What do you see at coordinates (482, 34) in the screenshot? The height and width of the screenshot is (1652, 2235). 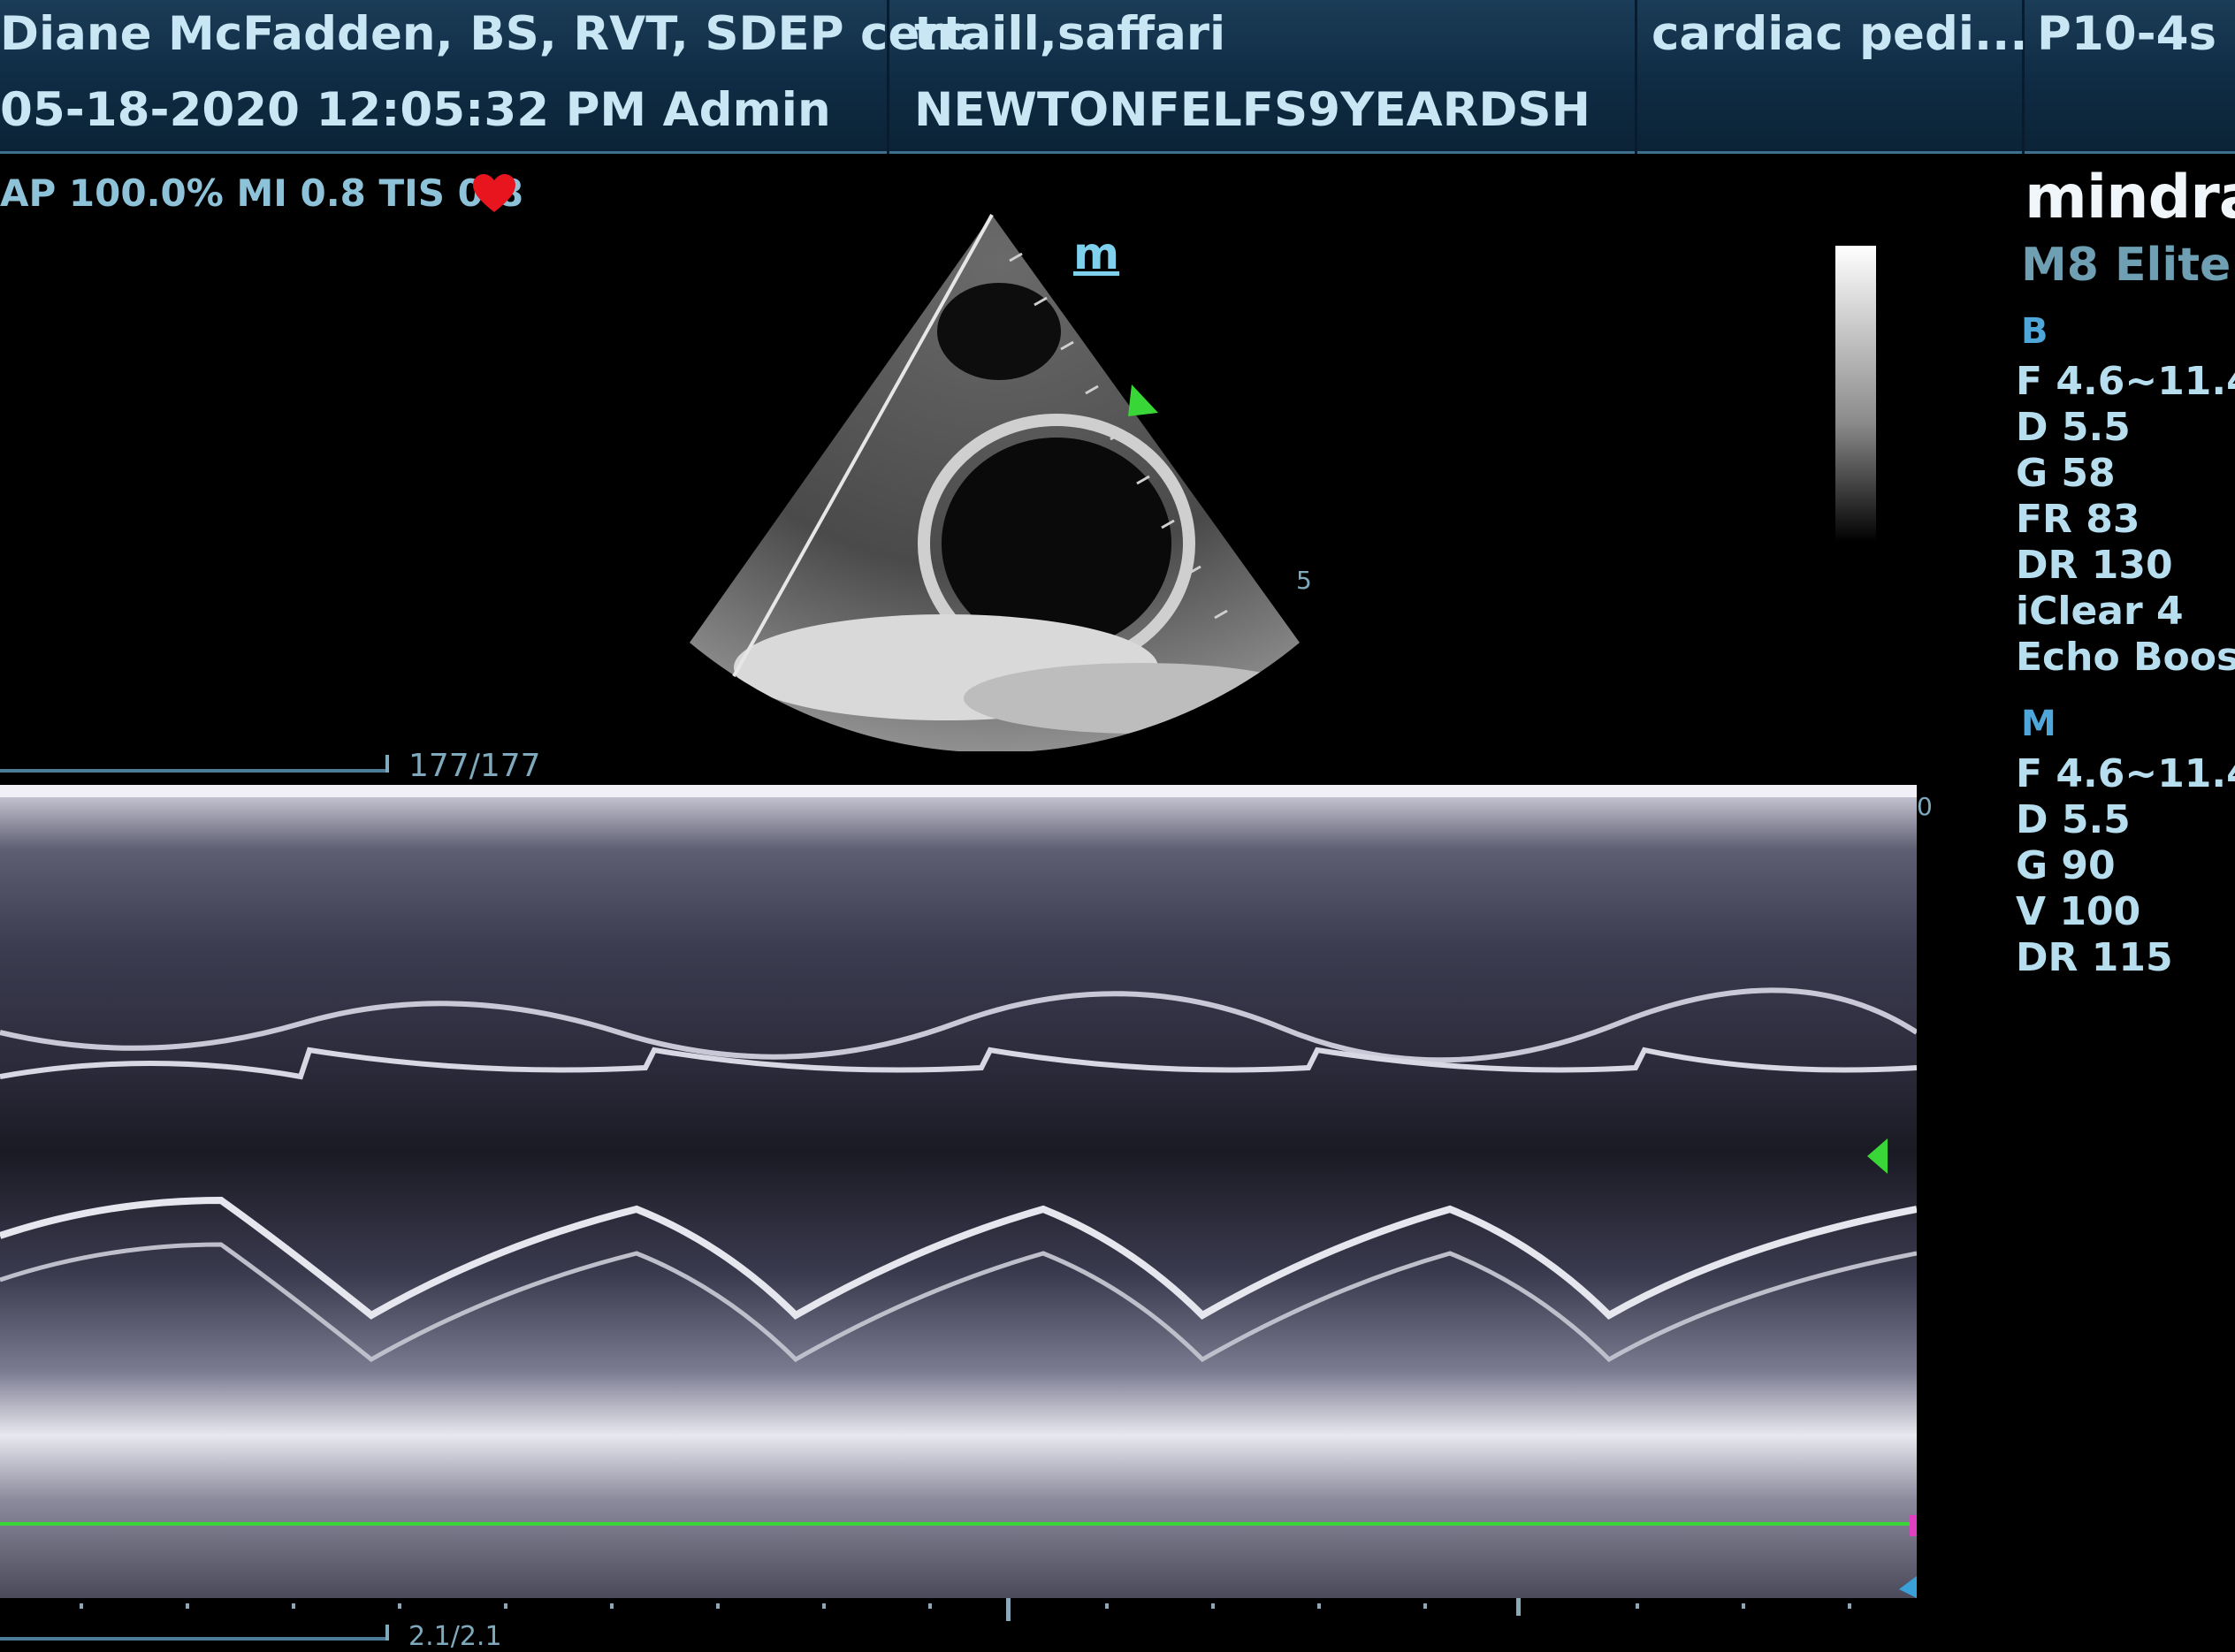 I see `operator-name: Diane McFadden, BS, RVT, SDEP cert` at bounding box center [482, 34].